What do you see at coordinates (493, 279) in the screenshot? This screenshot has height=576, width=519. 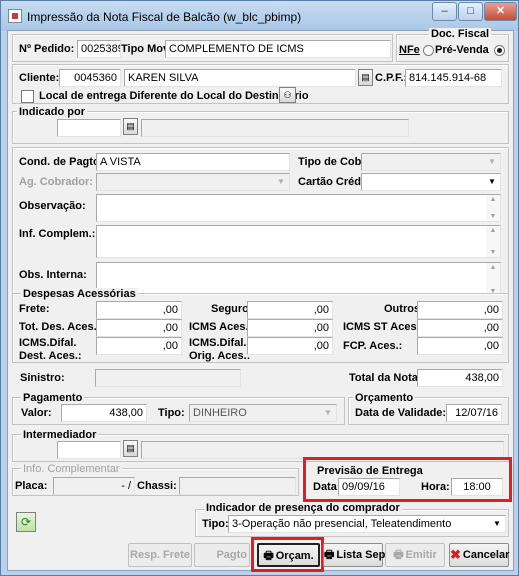 I see `obs-interna-scrollbar: ▲ ▼` at bounding box center [493, 279].